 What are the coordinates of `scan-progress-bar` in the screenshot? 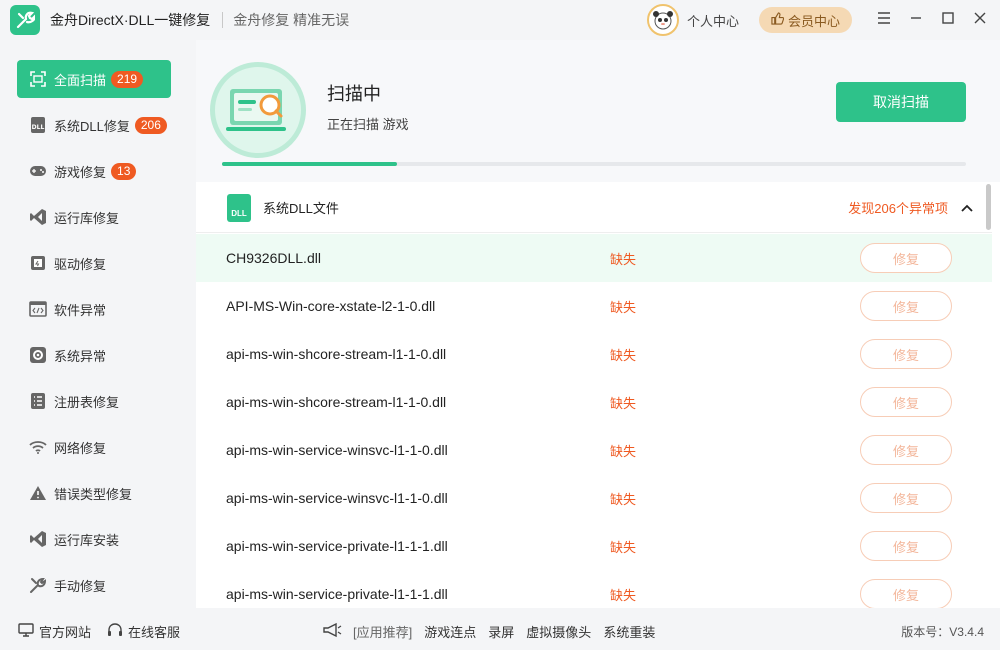 It's located at (594, 164).